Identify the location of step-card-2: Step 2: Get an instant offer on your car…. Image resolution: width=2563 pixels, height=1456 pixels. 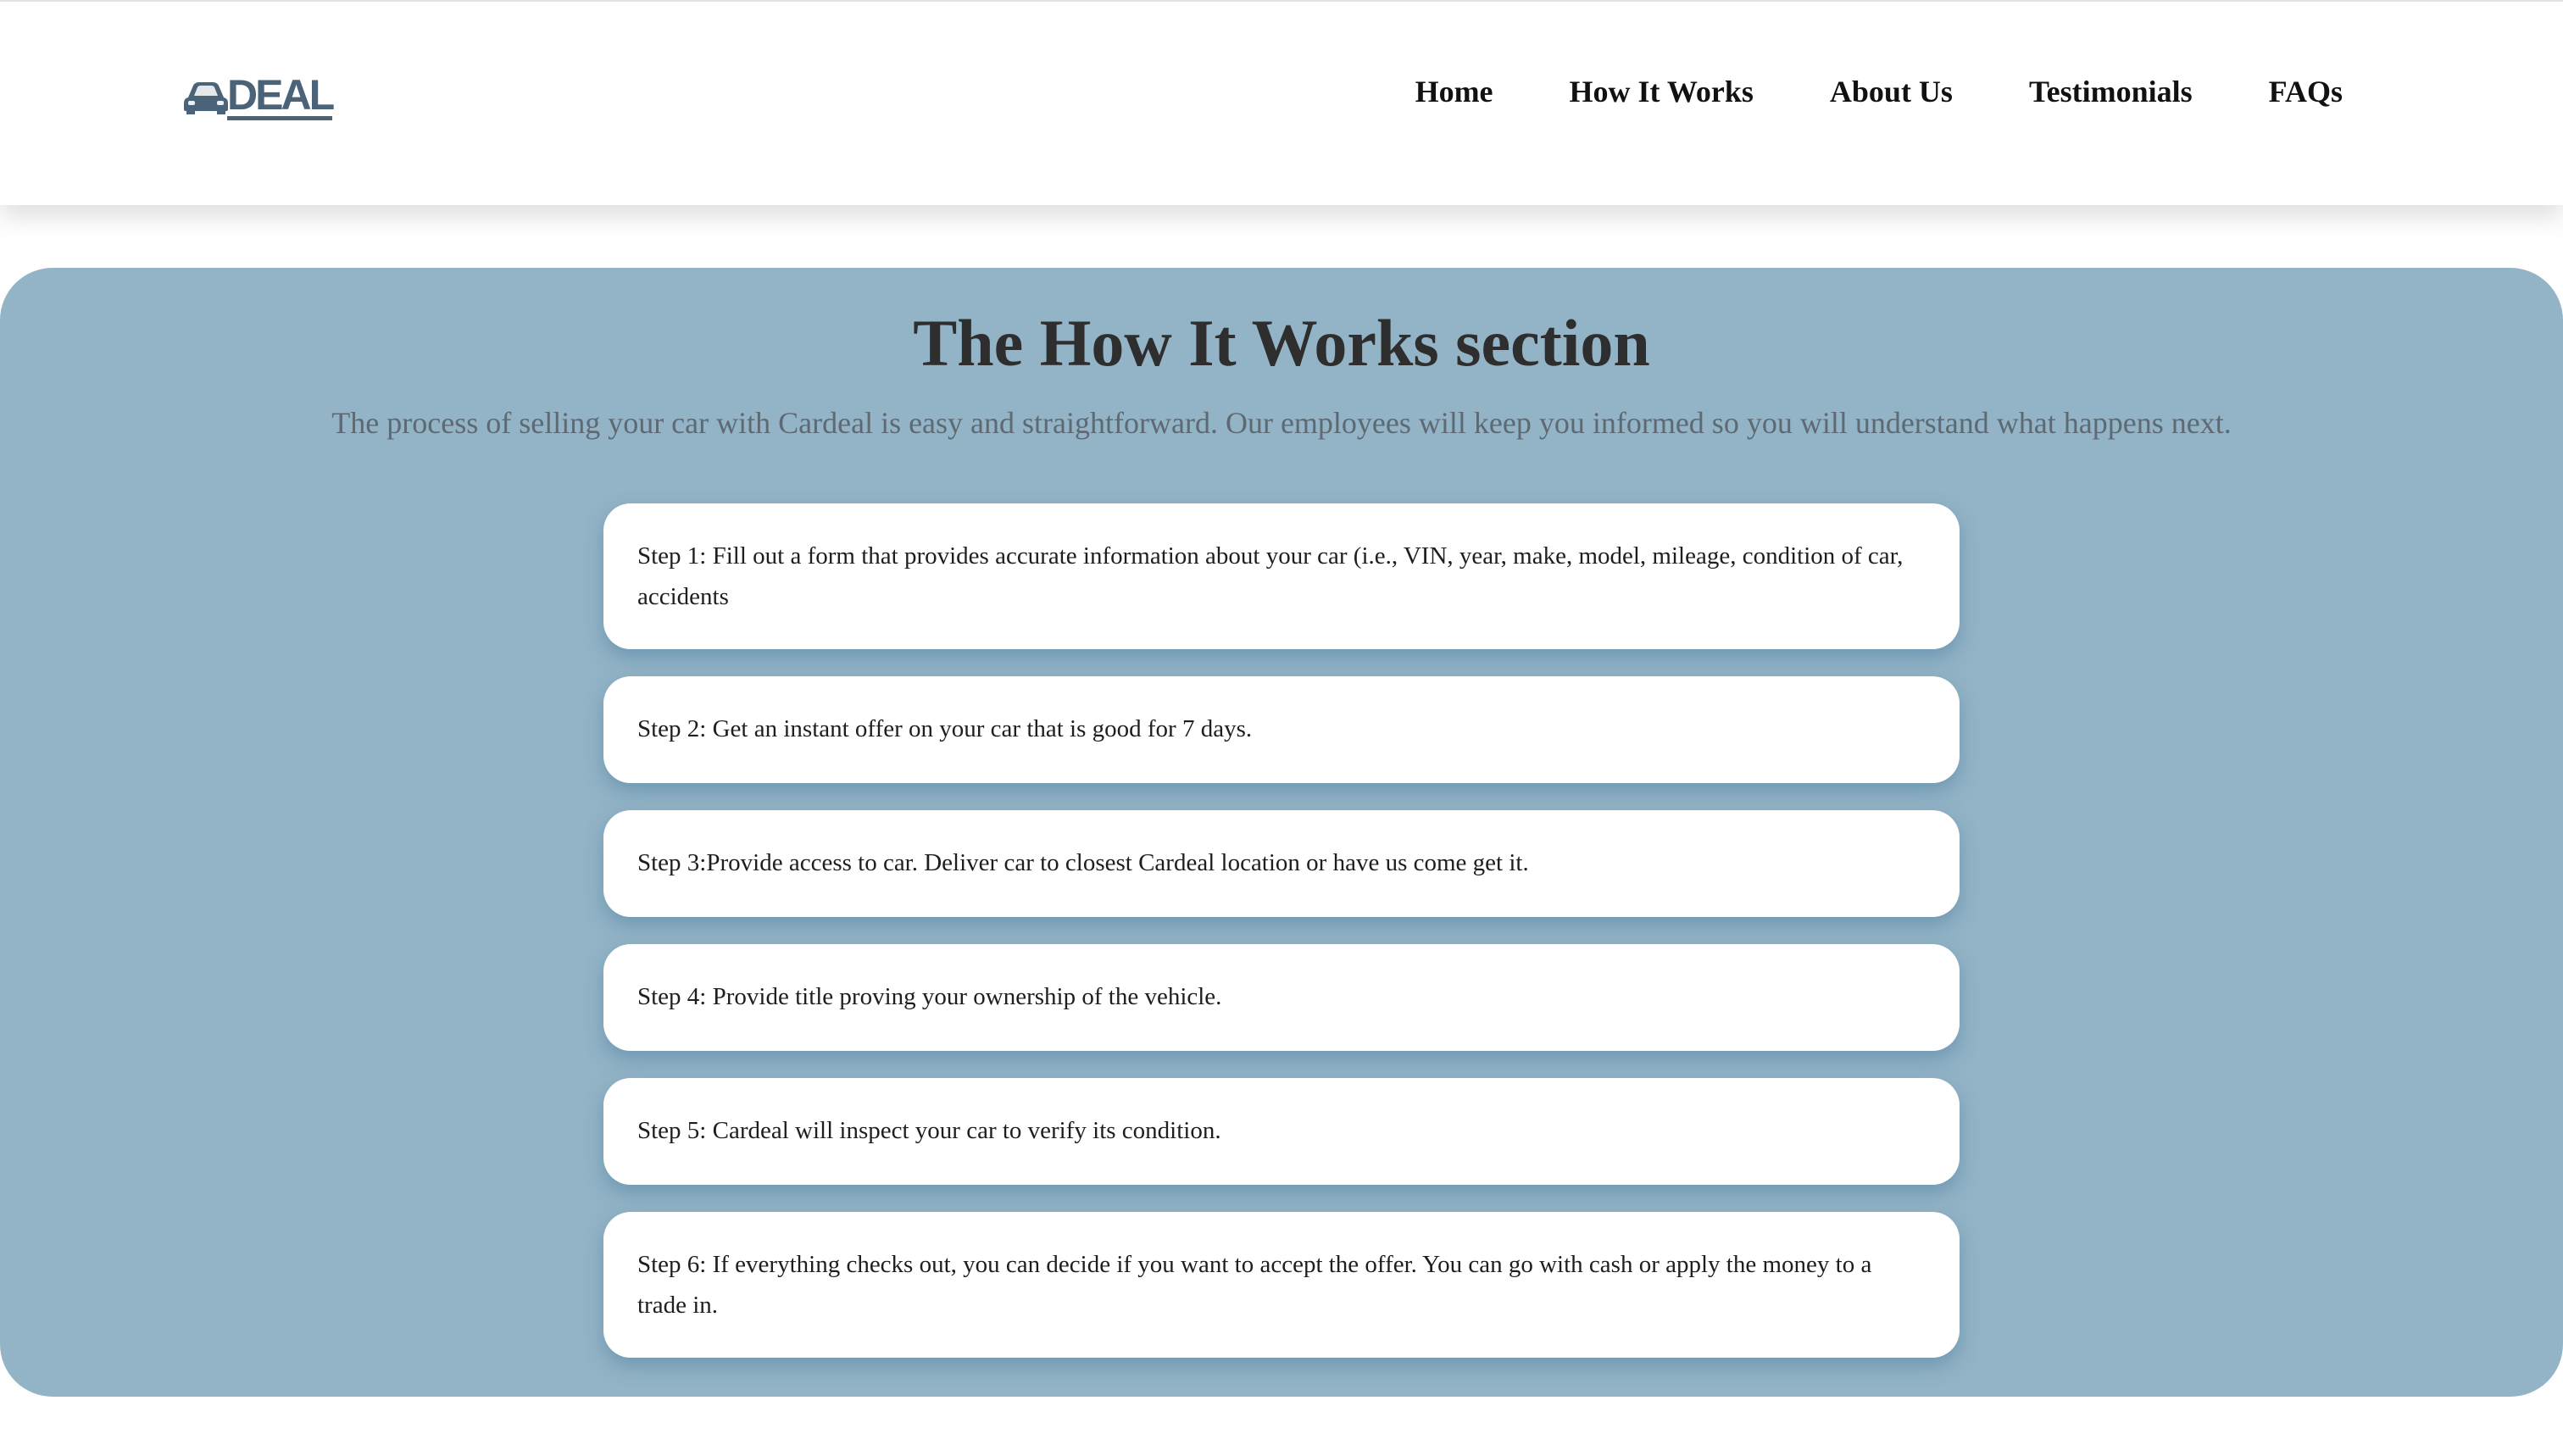
(1281, 730).